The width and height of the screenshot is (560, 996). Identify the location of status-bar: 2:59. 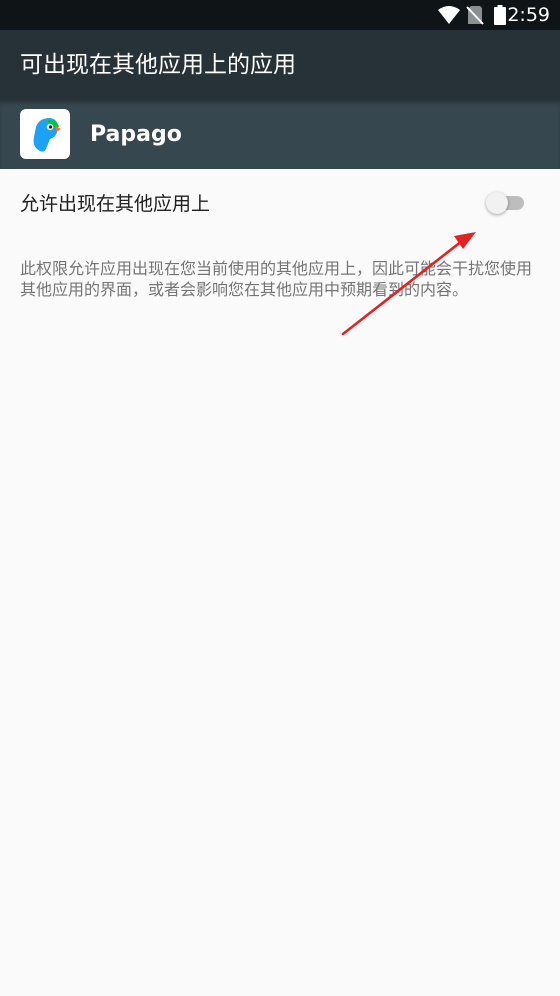
(280, 15).